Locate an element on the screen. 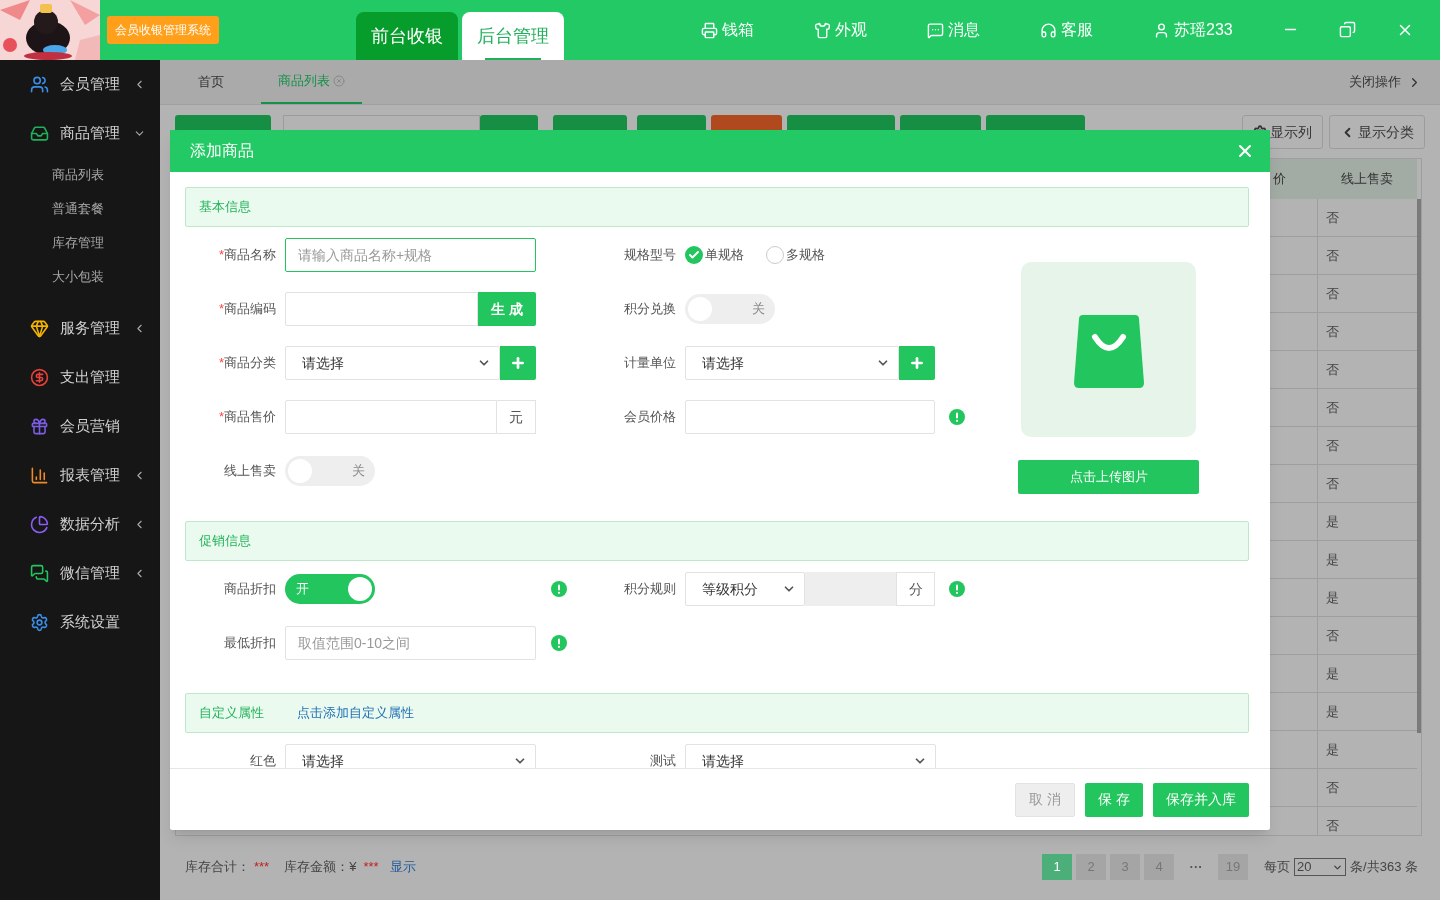 Image resolution: width=1440 pixels, height=900 pixels. stock-total-value: *** is located at coordinates (262, 867).